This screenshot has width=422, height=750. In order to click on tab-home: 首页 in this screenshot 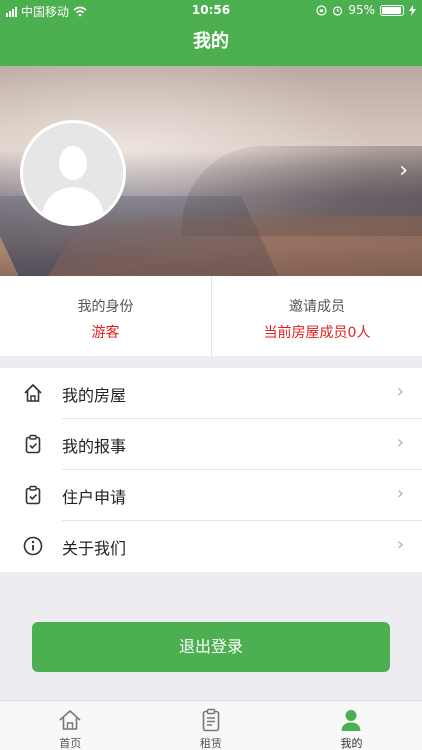, I will do `click(70, 725)`.